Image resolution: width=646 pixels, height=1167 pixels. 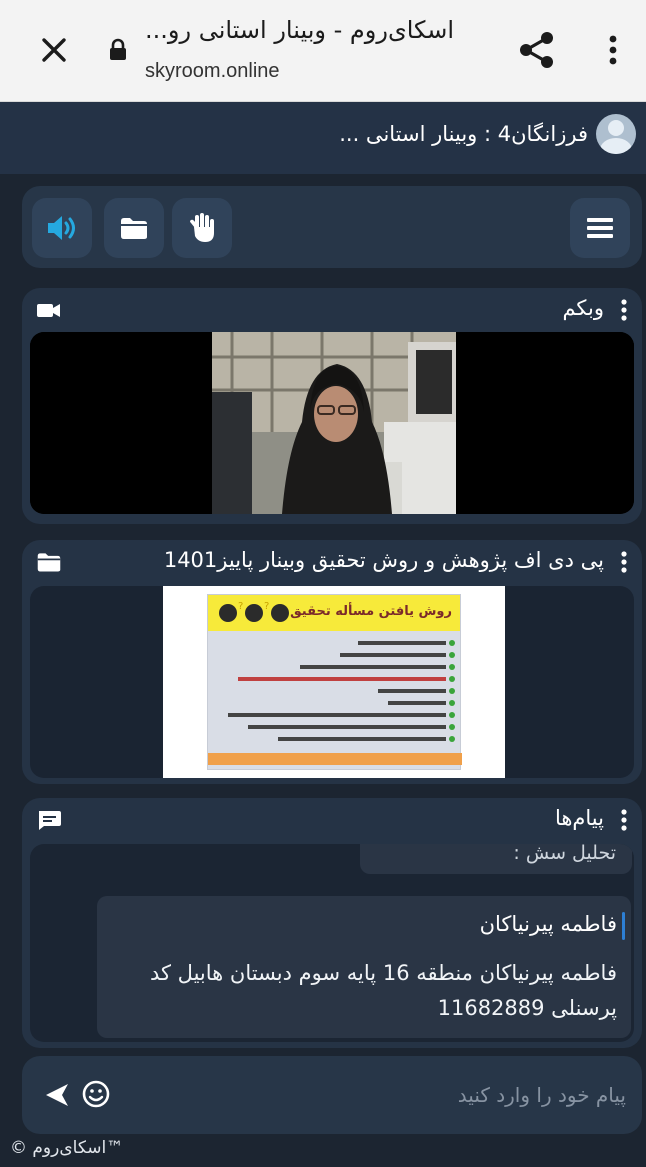 I want to click on webcam-frame, so click(x=332, y=423).